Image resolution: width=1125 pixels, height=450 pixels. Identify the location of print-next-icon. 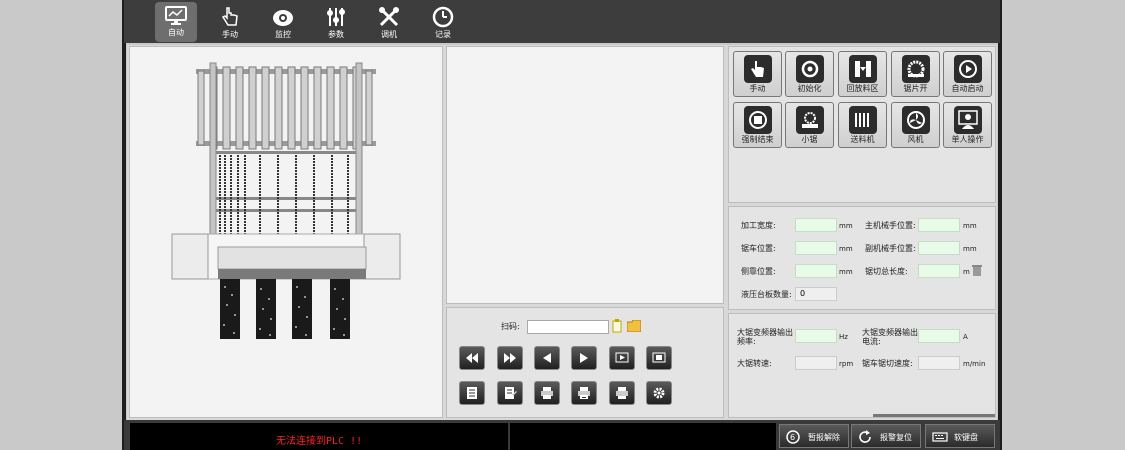
(622, 393).